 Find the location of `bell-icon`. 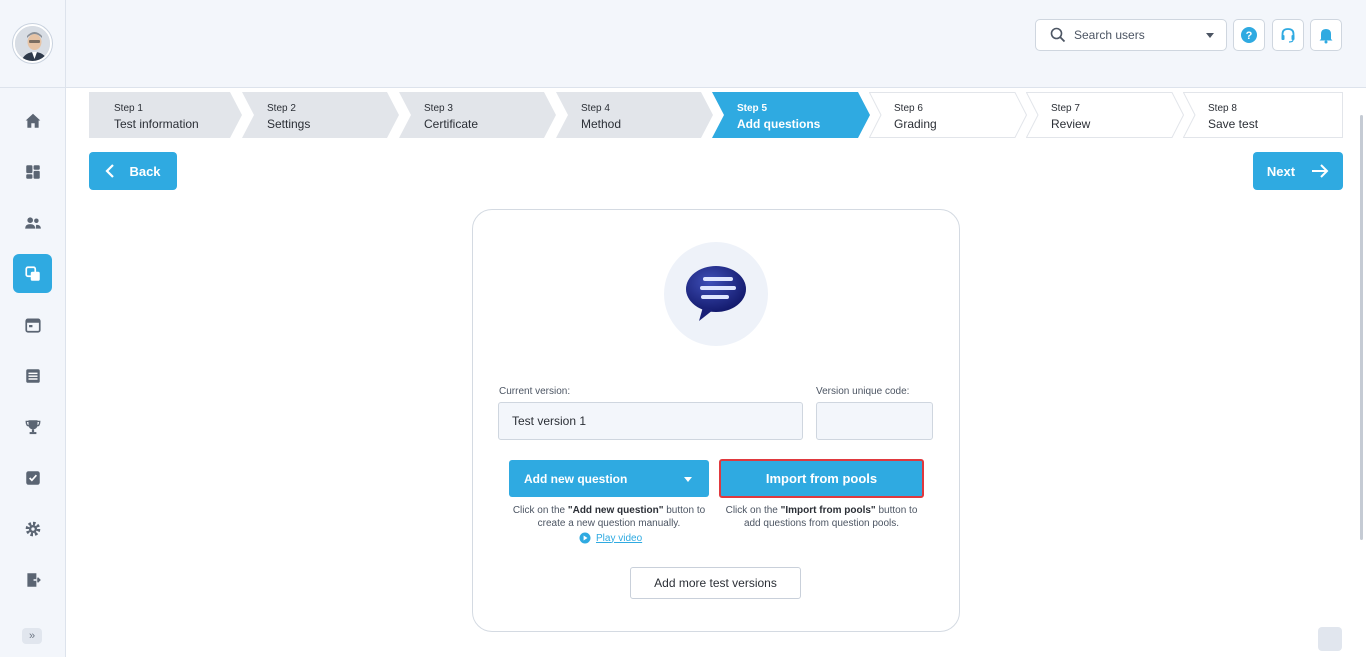

bell-icon is located at coordinates (1326, 36).